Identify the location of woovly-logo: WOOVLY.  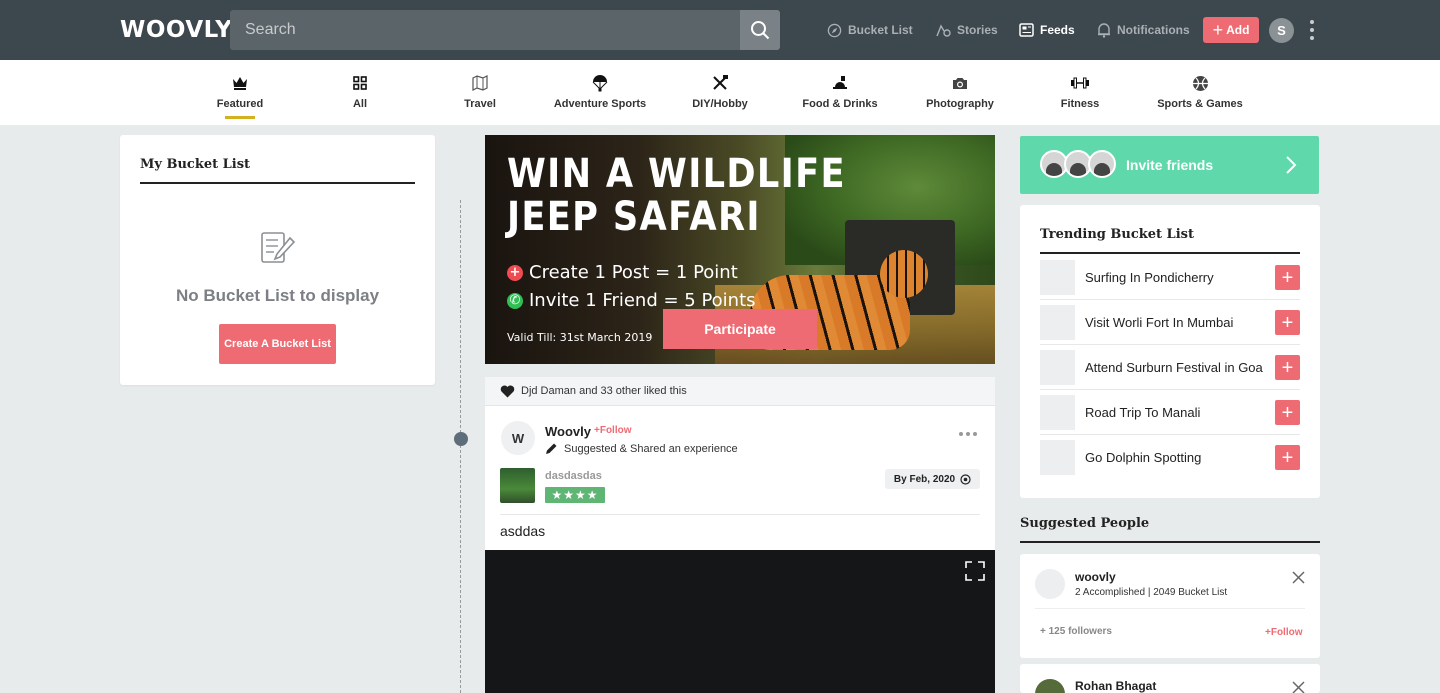
(176, 30).